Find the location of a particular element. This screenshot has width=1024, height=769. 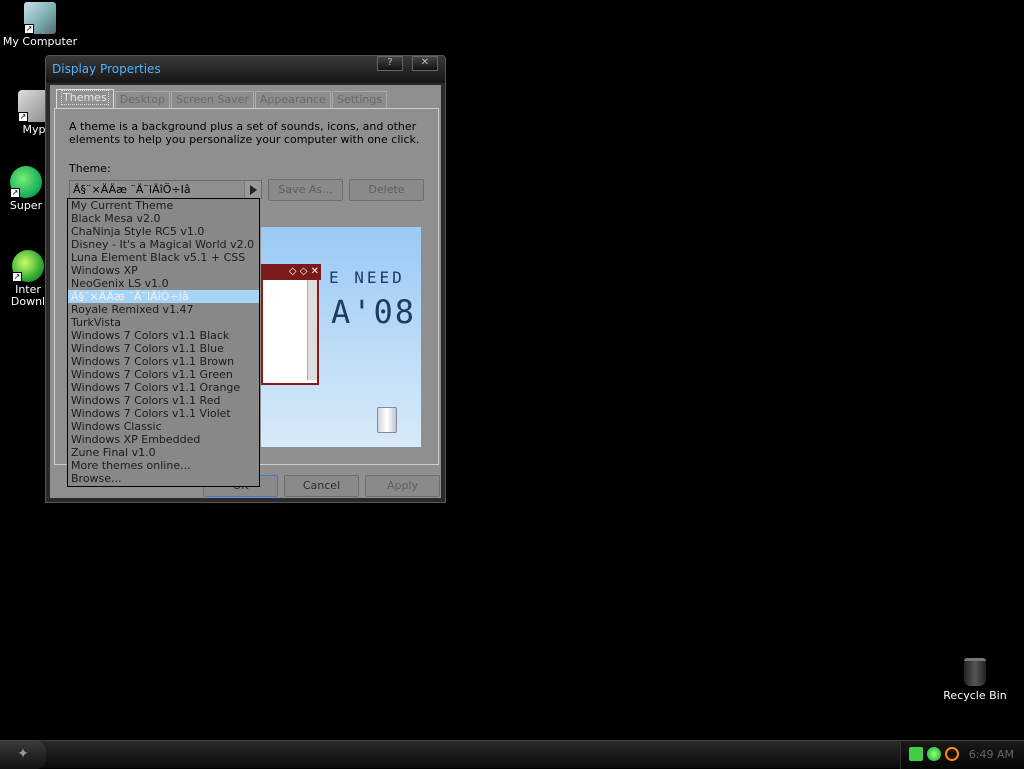

dropdown-item: Windows 7 Colors v1.1 Blue is located at coordinates (163, 348).